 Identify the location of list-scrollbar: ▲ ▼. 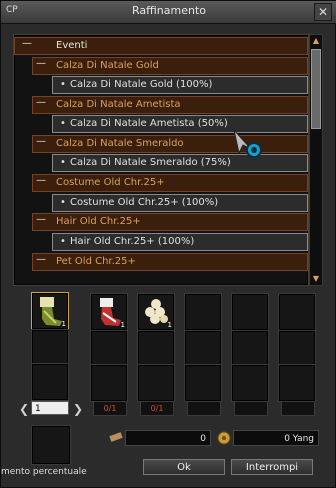
(316, 160).